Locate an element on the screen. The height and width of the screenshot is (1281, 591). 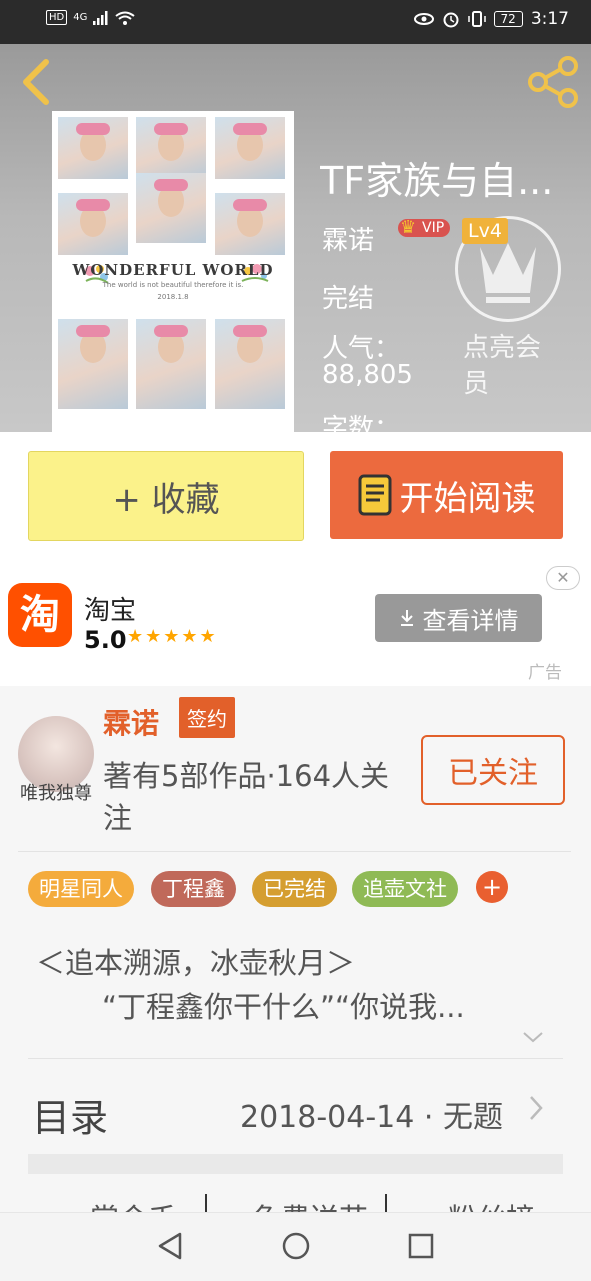
view-details-button: 查看详情 is located at coordinates (458, 618).